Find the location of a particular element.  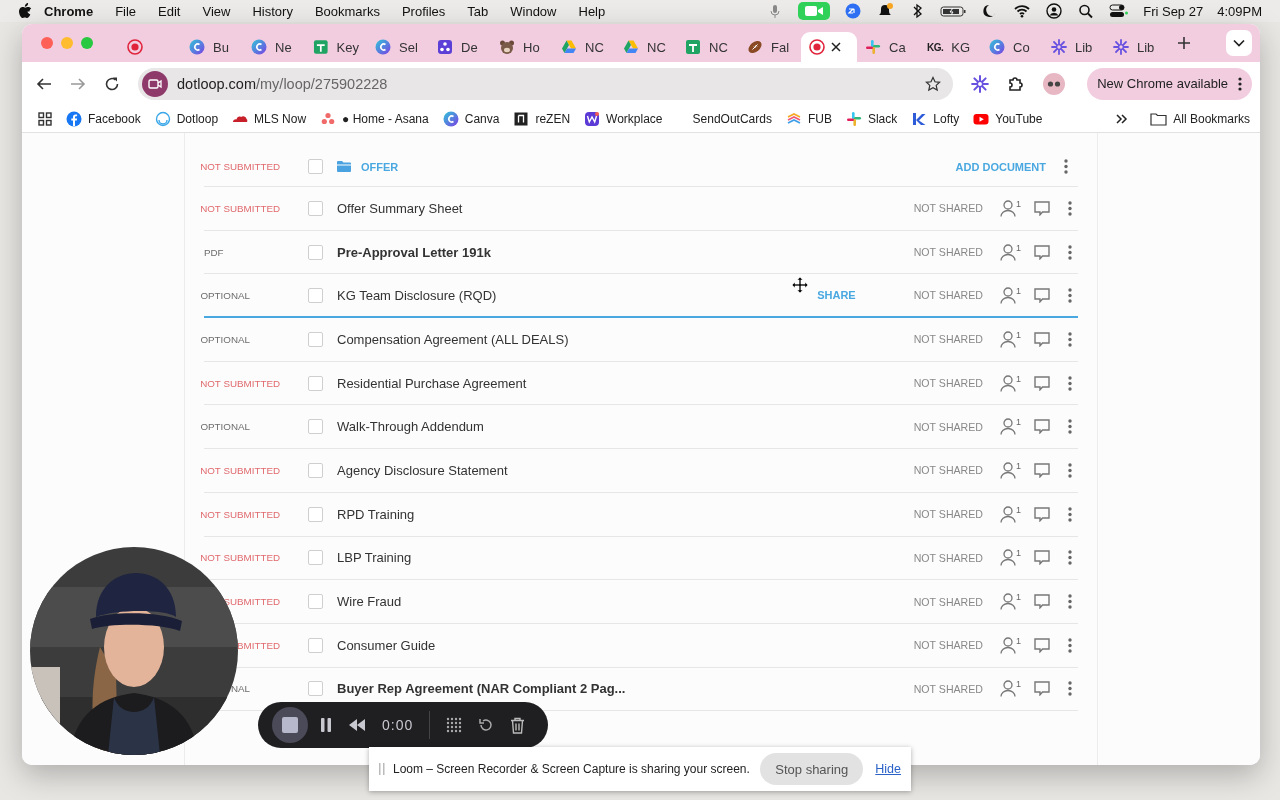

drag-handle-icon is located at coordinates (382, 769).